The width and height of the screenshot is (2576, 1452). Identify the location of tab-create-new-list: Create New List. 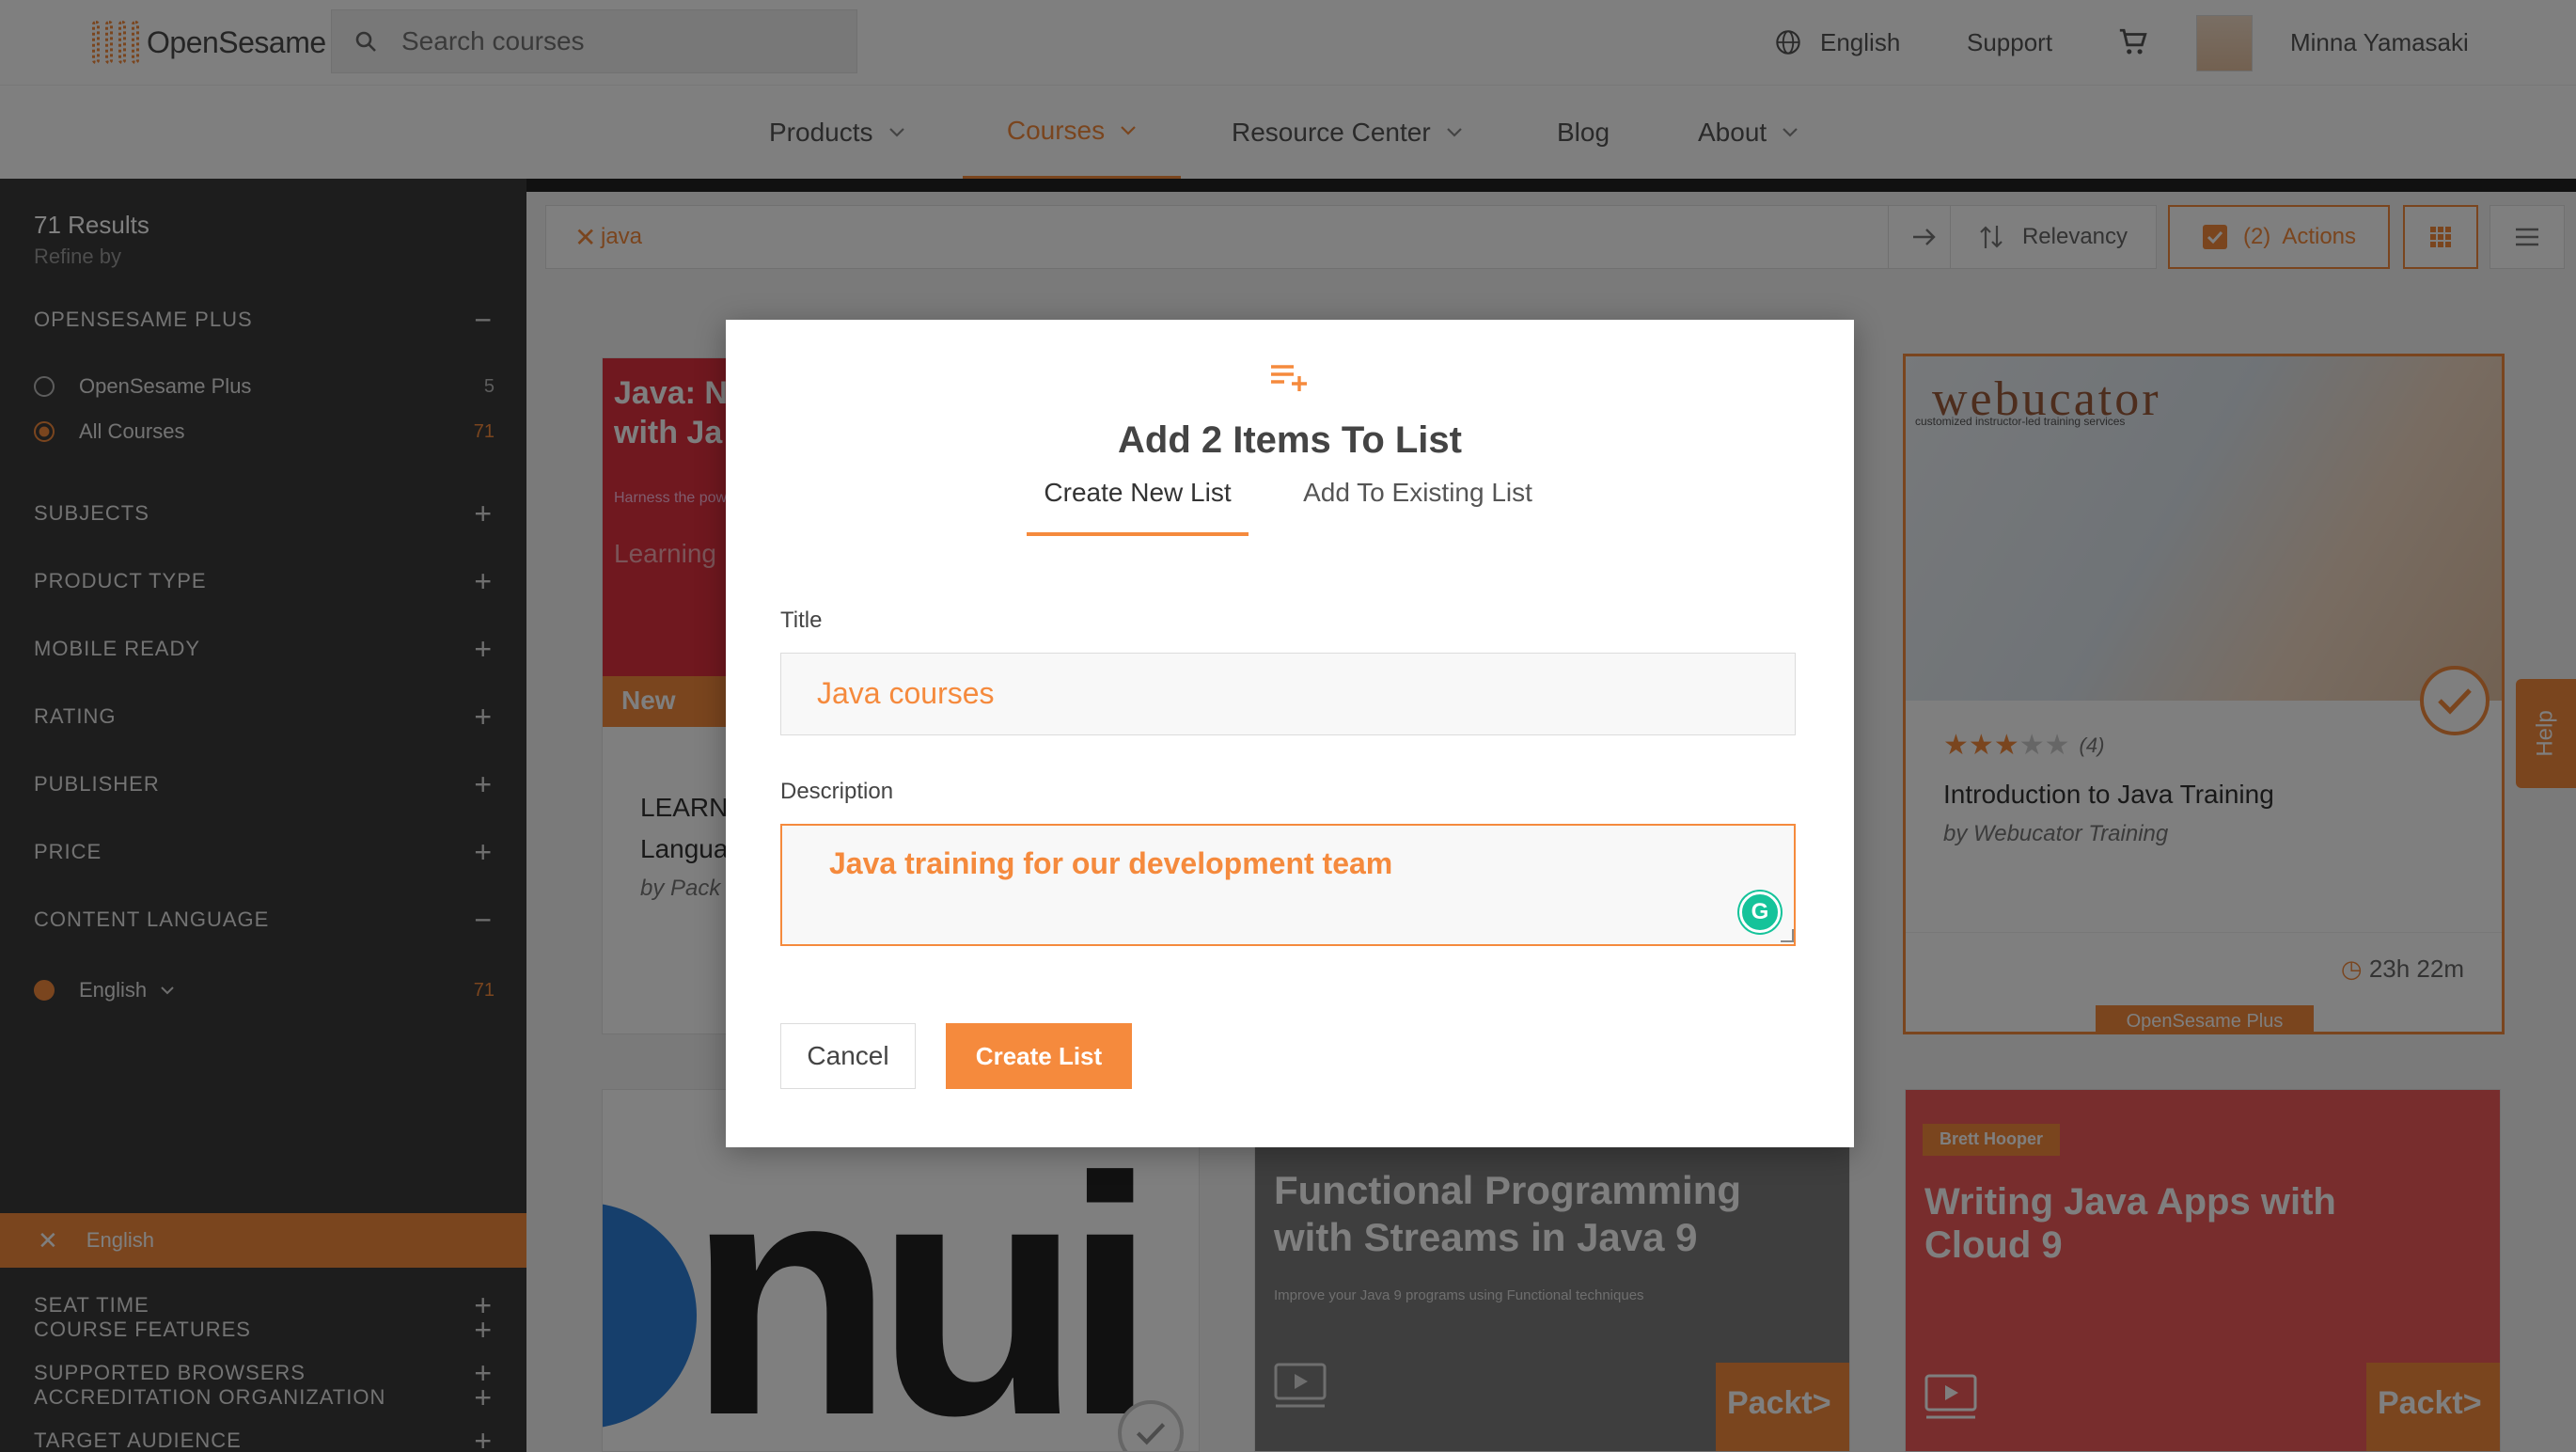
(1138, 507).